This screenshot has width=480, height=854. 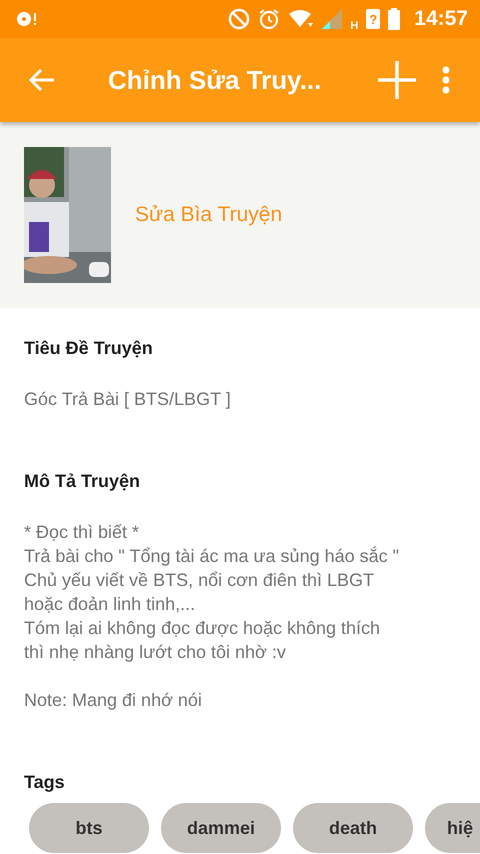 What do you see at coordinates (373, 19) in the screenshot?
I see `sim-icon: ?` at bounding box center [373, 19].